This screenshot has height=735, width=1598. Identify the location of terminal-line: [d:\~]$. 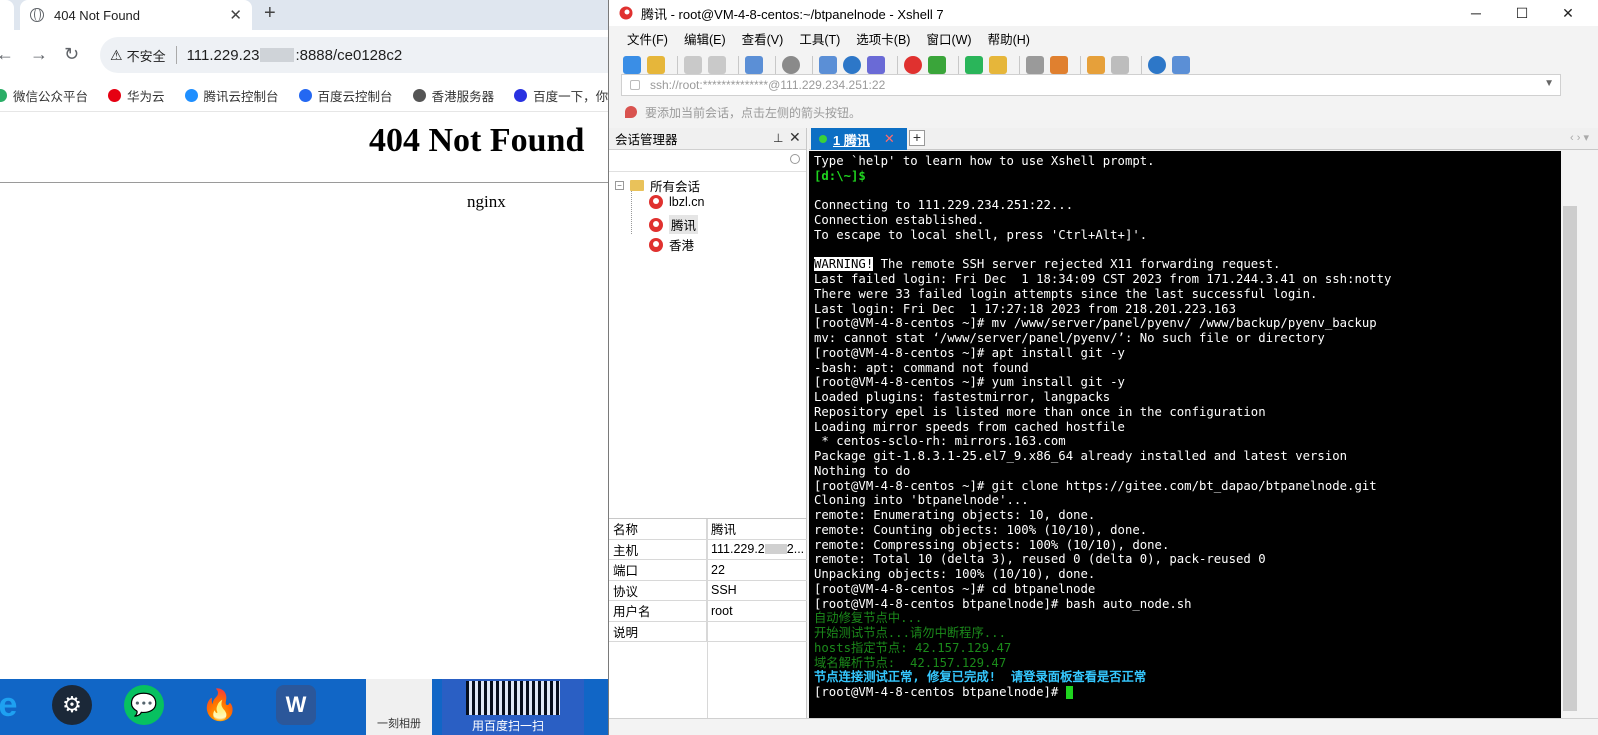
(840, 175).